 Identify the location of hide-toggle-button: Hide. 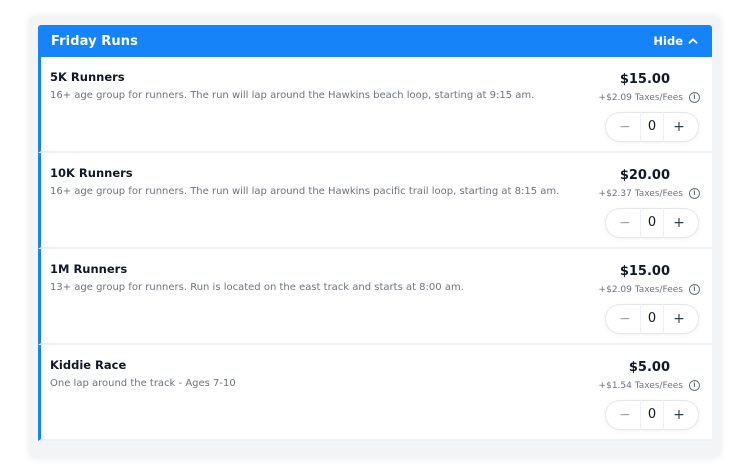
(675, 41).